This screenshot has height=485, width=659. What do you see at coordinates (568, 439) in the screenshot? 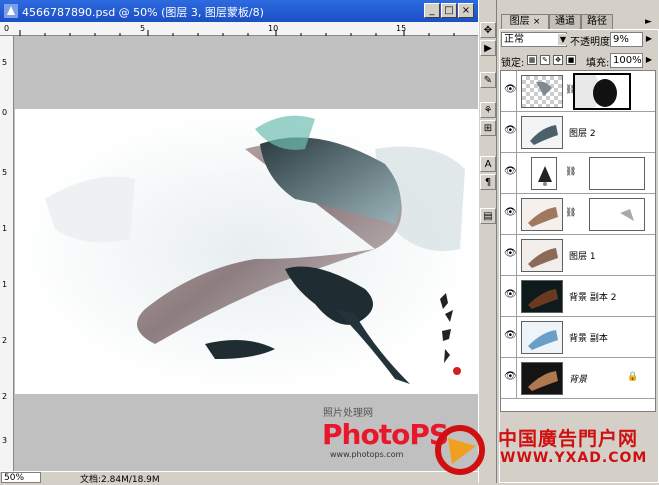
I see `yxad-chinese-text: 中国廣告門户网` at bounding box center [568, 439].